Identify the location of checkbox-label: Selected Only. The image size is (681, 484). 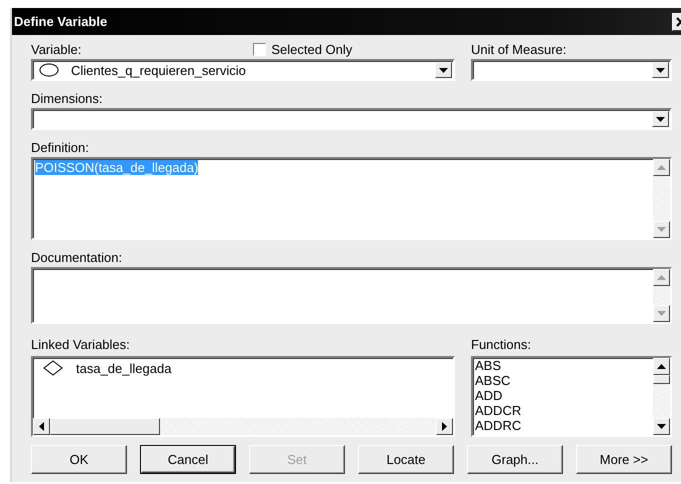
(311, 49).